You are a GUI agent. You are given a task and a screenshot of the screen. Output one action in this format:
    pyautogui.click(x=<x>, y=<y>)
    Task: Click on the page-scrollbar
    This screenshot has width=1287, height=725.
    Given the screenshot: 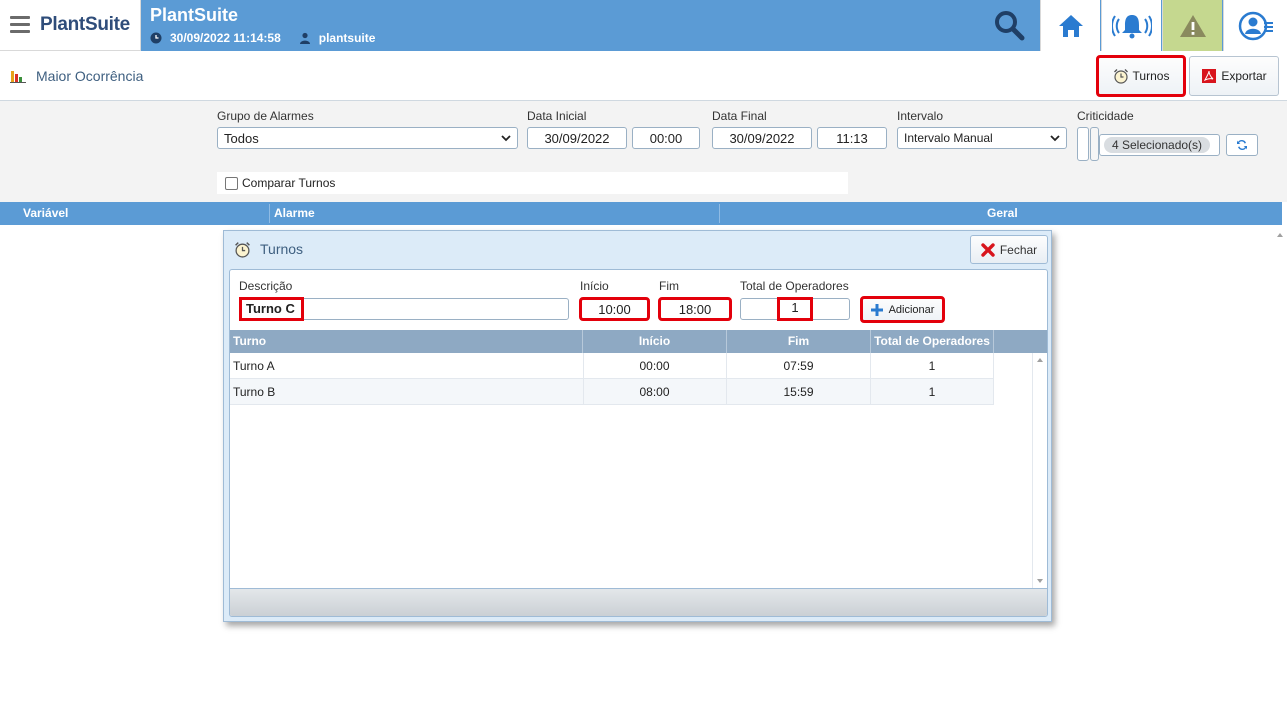 What is the action you would take?
    pyautogui.click(x=1280, y=475)
    